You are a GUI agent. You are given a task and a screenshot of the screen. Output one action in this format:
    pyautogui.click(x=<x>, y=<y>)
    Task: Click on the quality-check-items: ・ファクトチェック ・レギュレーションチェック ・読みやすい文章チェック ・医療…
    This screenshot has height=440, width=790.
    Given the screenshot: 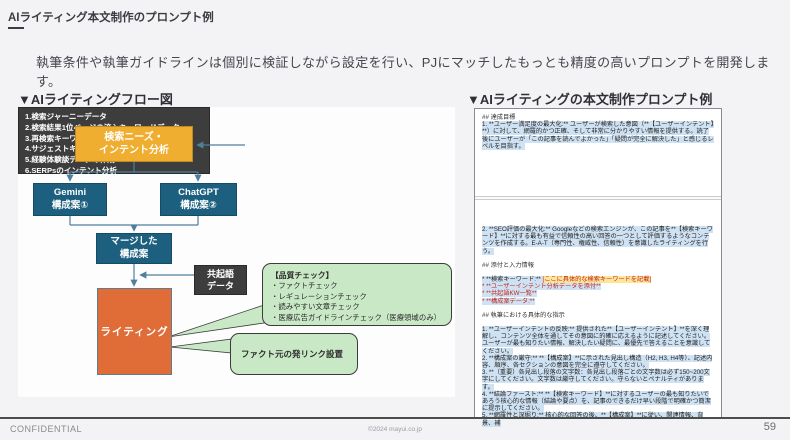 What is the action you would take?
    pyautogui.click(x=356, y=301)
    